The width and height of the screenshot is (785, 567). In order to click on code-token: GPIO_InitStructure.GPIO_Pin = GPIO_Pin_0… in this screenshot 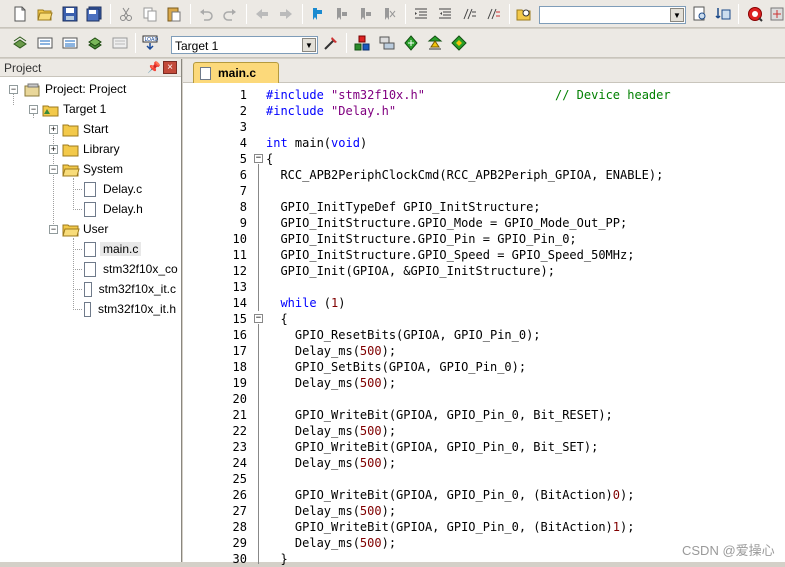, I will do `click(421, 239)`.